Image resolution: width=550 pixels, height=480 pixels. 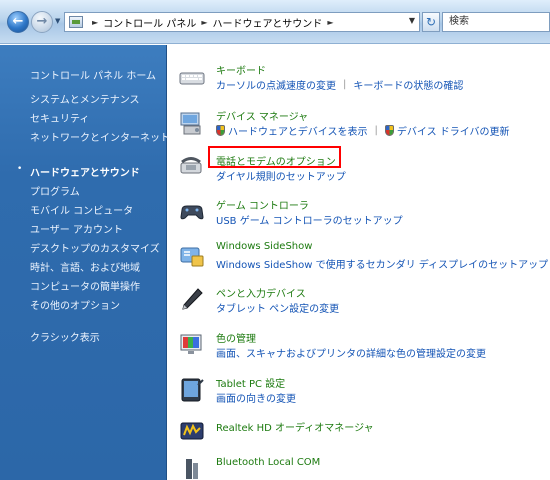 I want to click on phone-modem-icon, so click(x=191, y=165).